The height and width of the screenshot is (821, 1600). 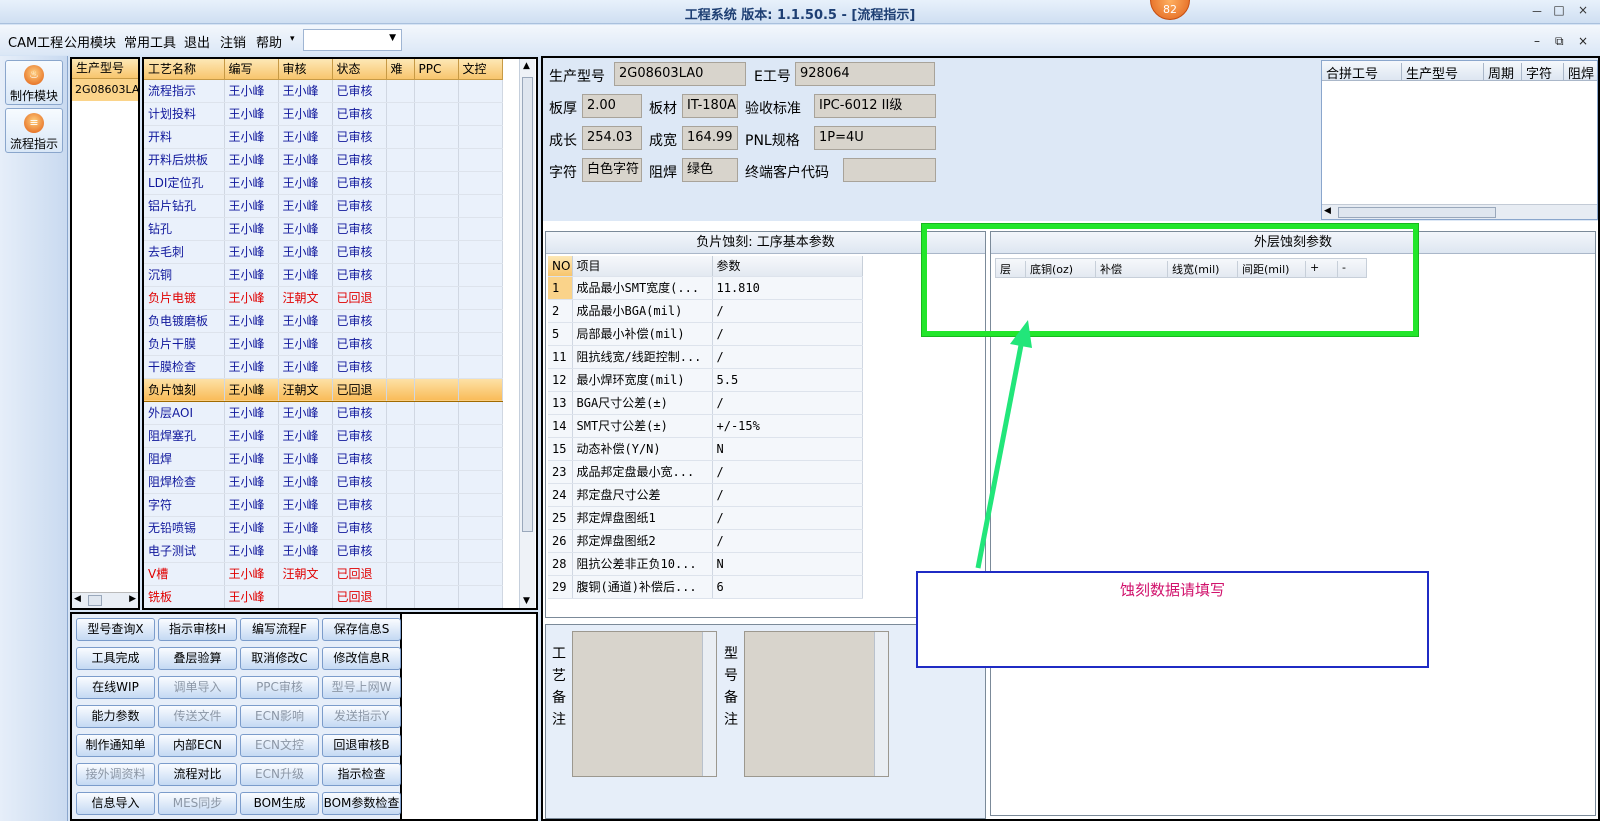 What do you see at coordinates (184, 160) in the screenshot?
I see `table-cell: 开料后烘板` at bounding box center [184, 160].